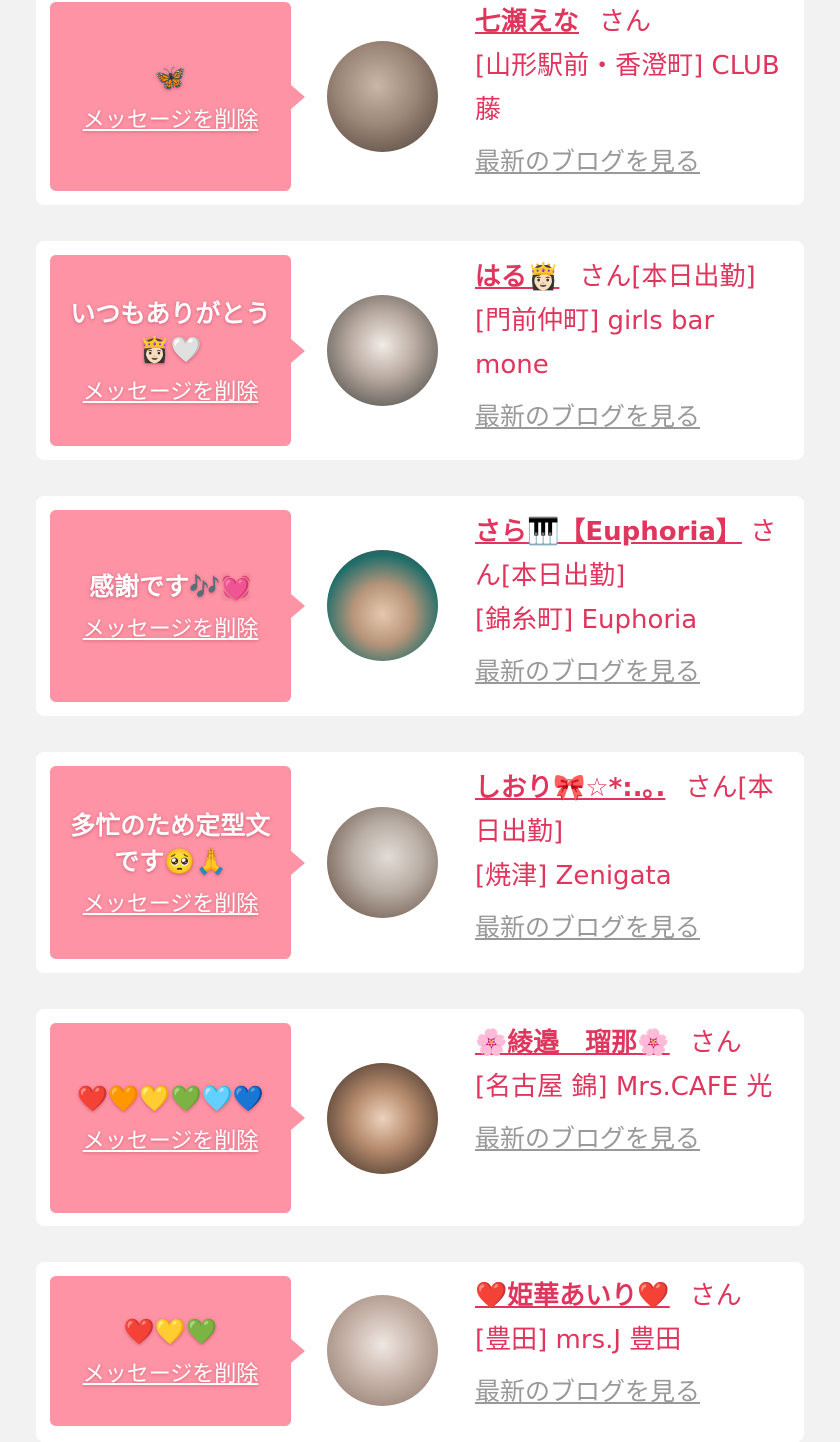 The image size is (840, 1442). Describe the element at coordinates (586, 620) in the screenshot. I see `shop-info: [錦糸町] Euphoria` at that location.